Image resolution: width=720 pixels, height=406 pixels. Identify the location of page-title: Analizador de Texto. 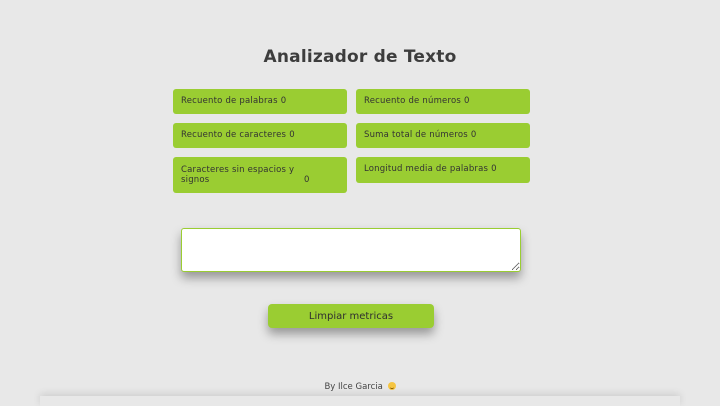
(360, 57).